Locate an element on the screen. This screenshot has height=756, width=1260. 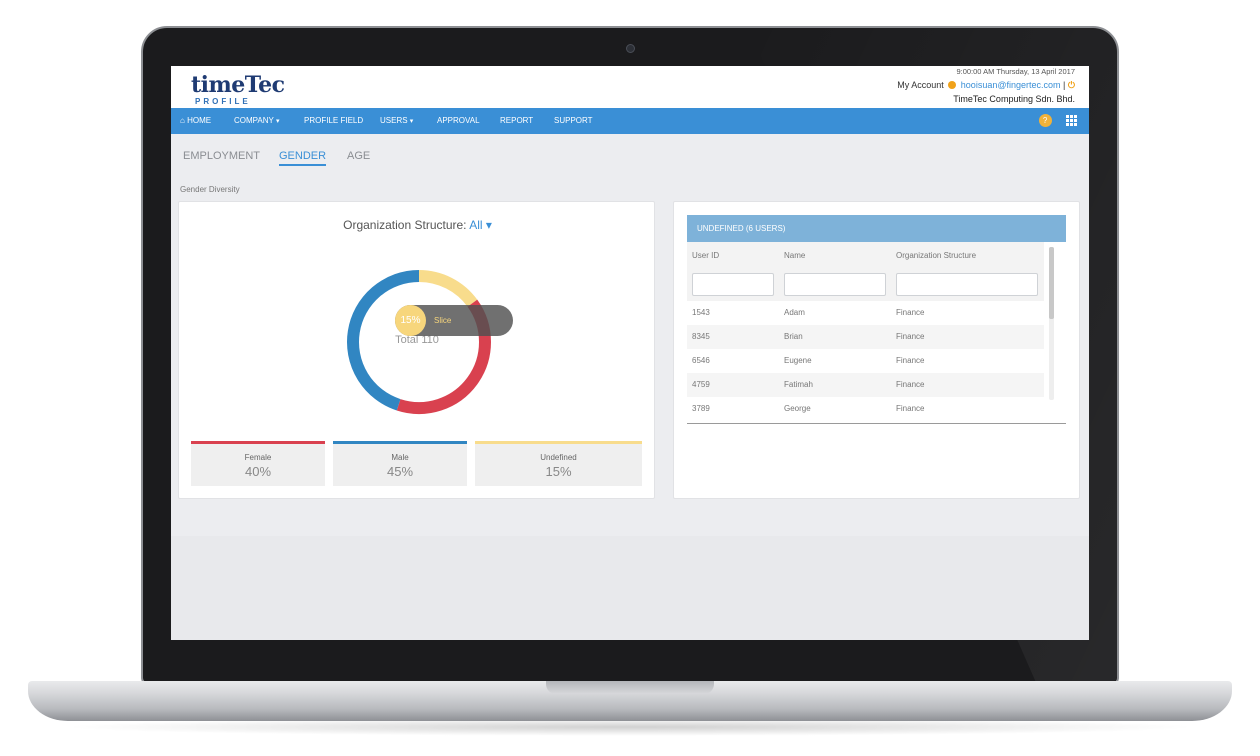
legend-female-value: 40% is located at coordinates (258, 471).